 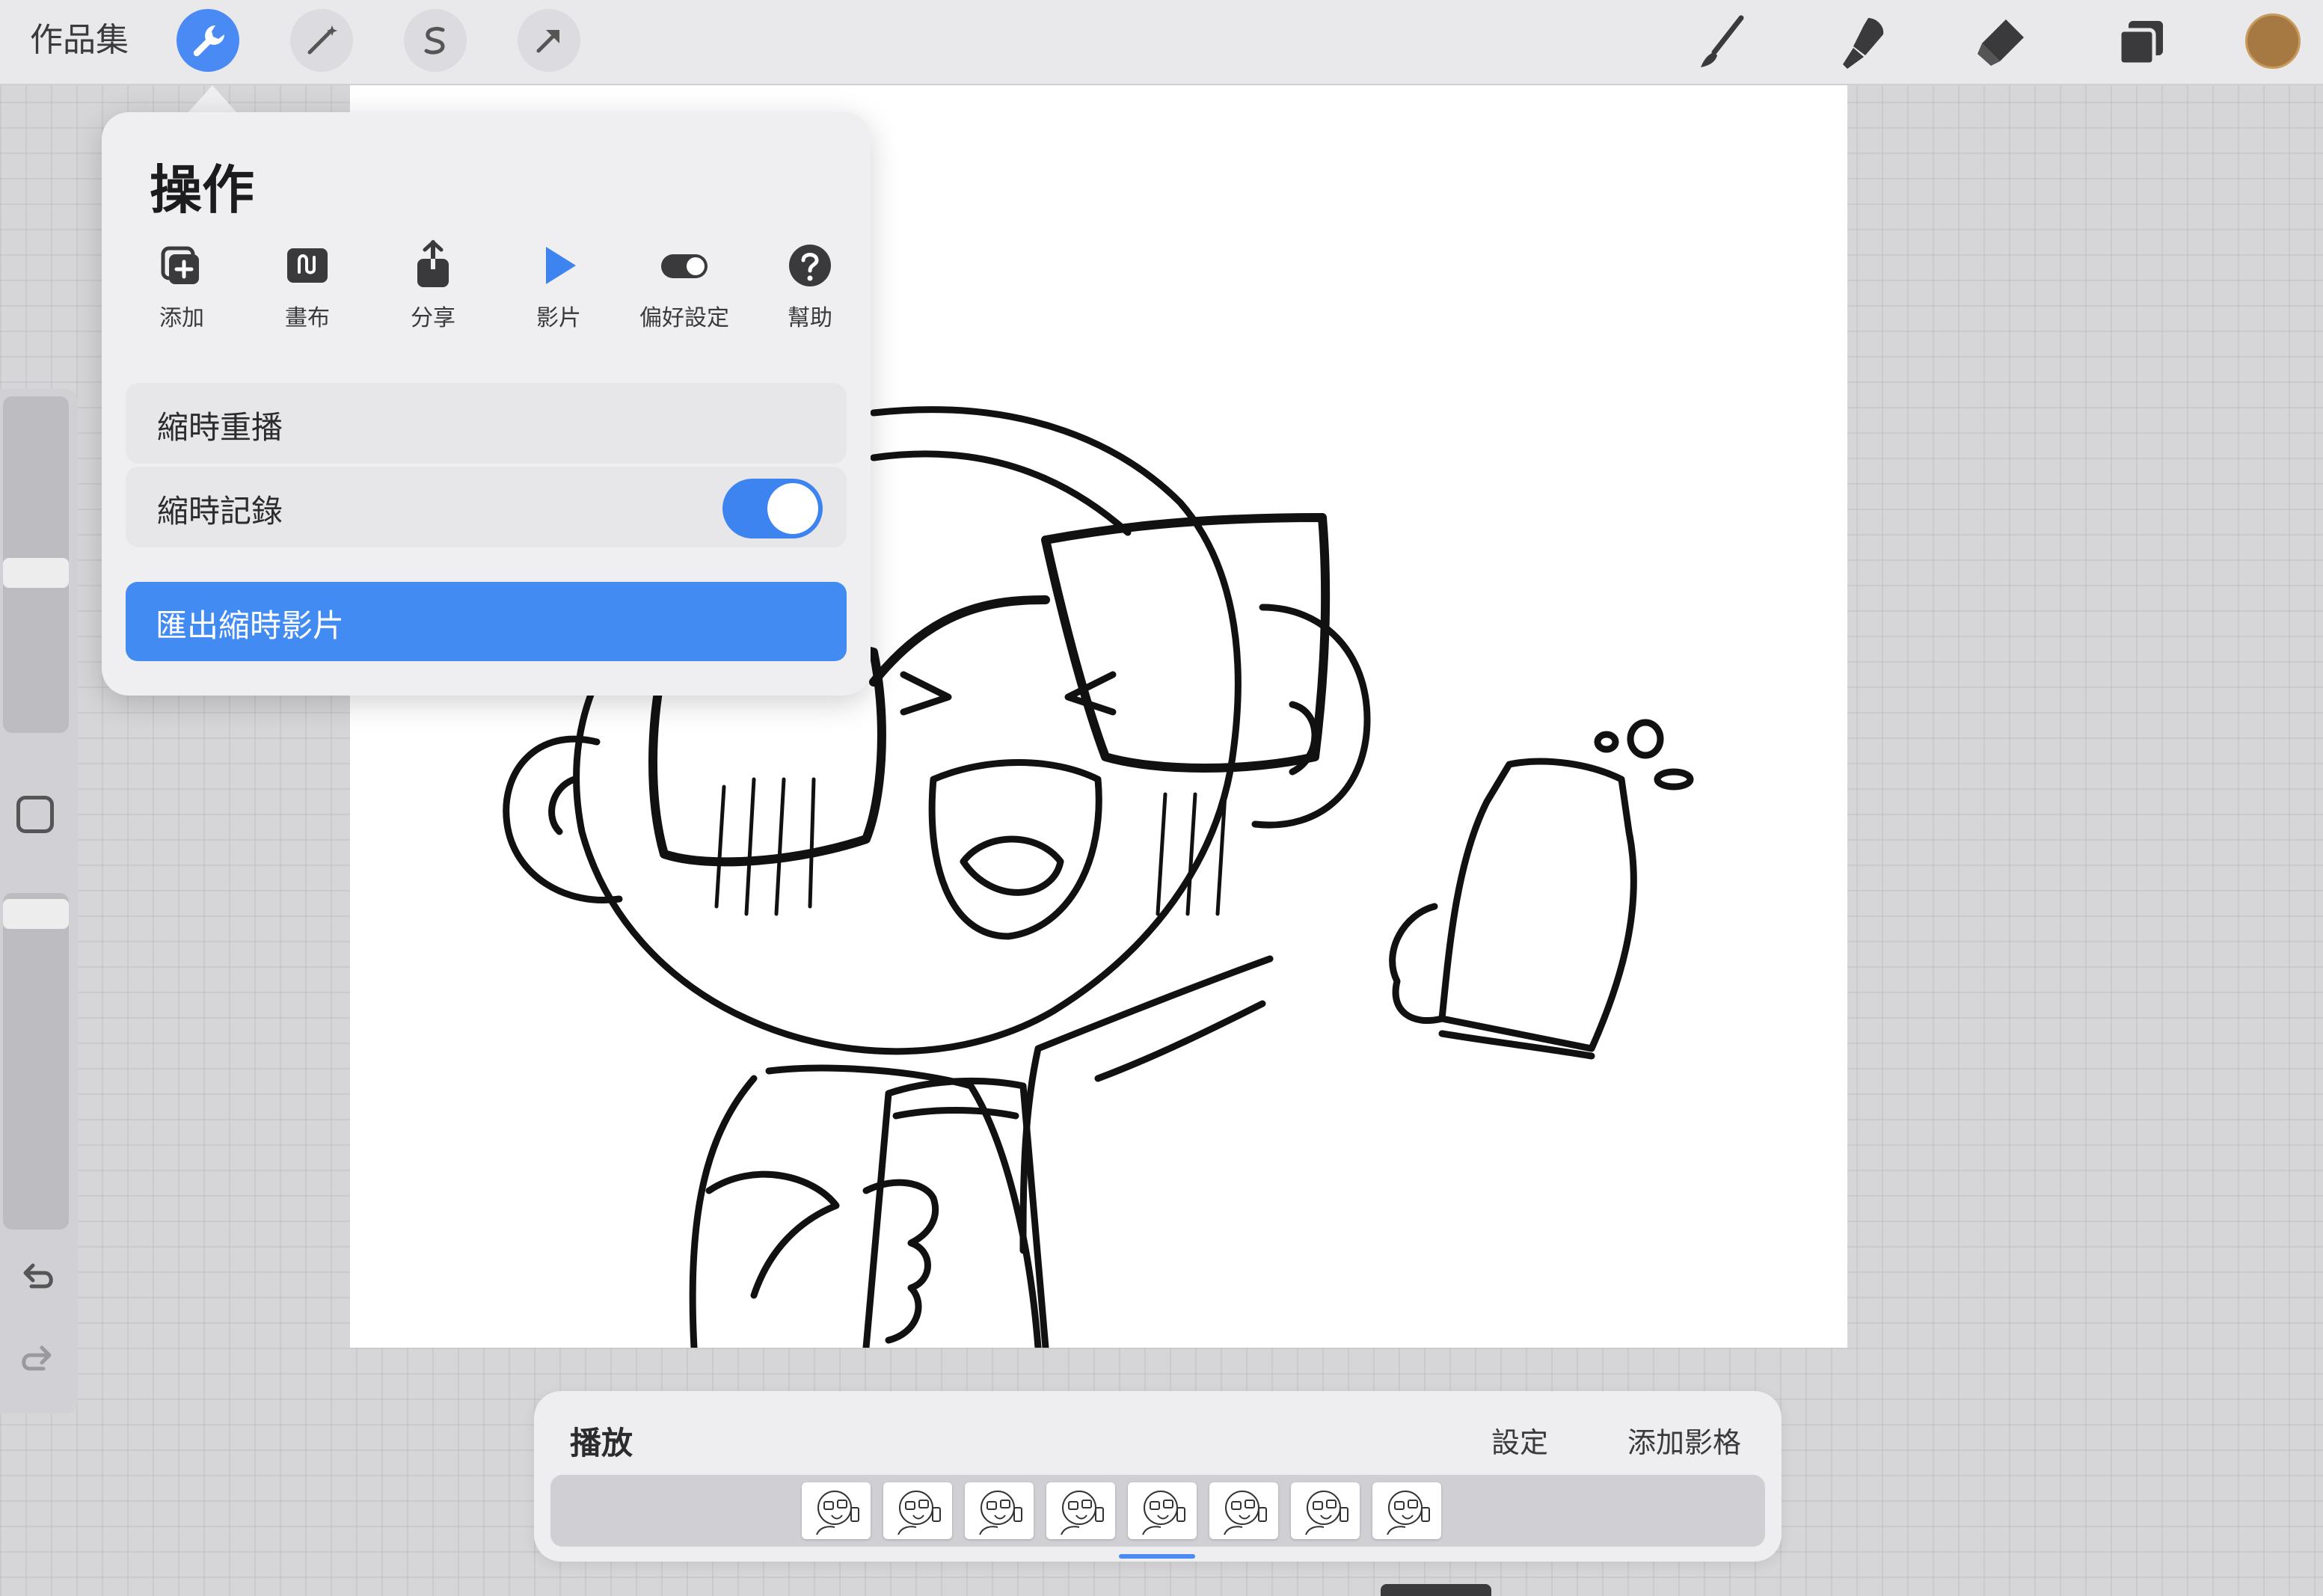 What do you see at coordinates (433, 288) in the screenshot?
I see `tab-share: 分享` at bounding box center [433, 288].